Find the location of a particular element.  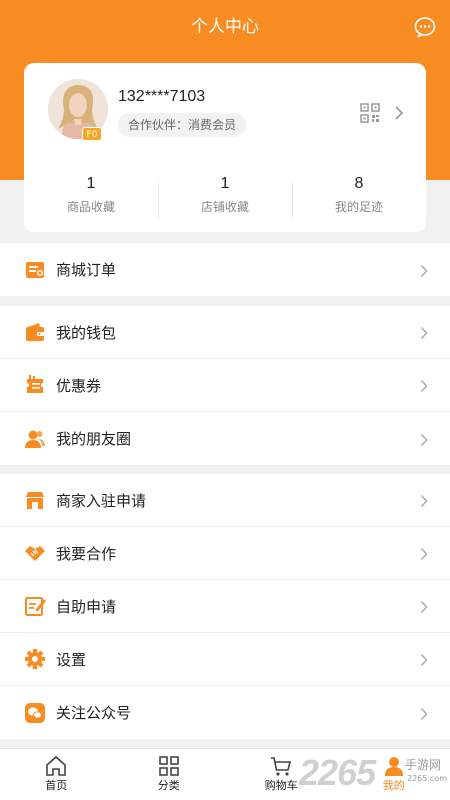

menu-item-settings: 设置 is located at coordinates (225, 659).